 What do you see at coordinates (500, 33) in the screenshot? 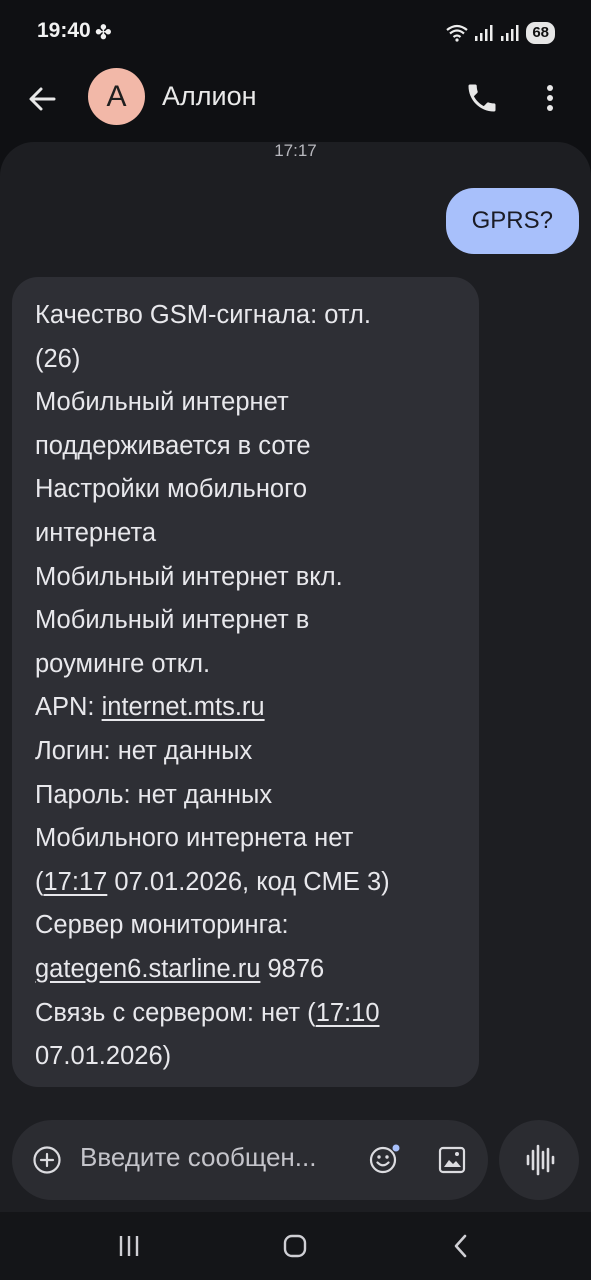
I see `status-icons: 68` at bounding box center [500, 33].